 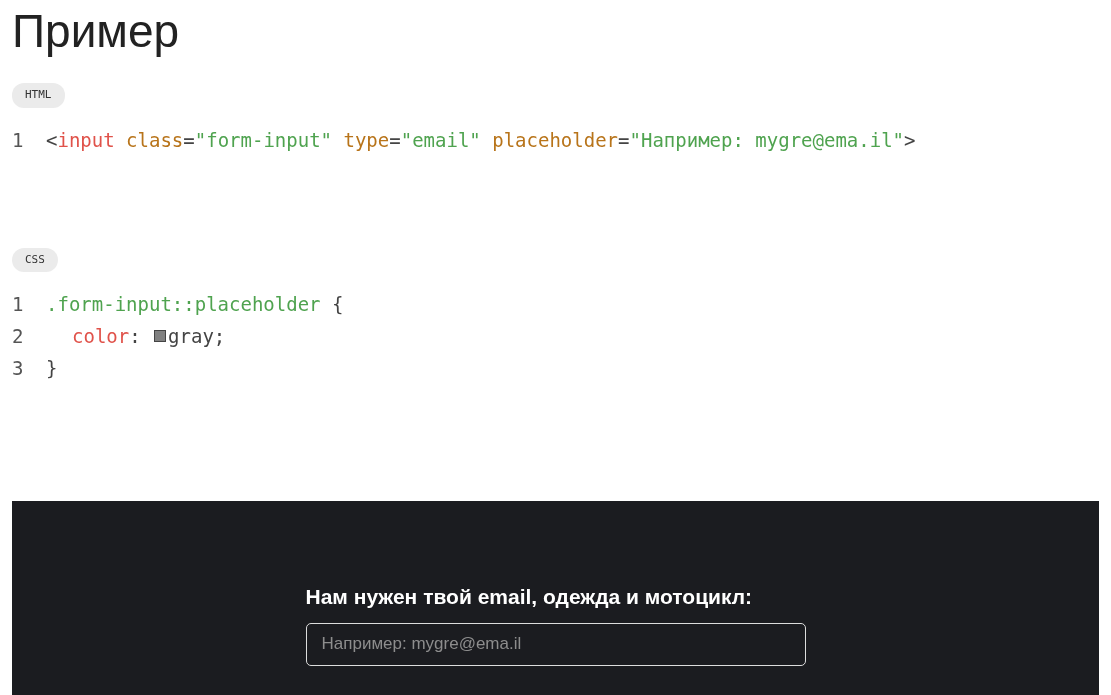 What do you see at coordinates (148, 337) in the screenshot?
I see `code-line: color: gray;` at bounding box center [148, 337].